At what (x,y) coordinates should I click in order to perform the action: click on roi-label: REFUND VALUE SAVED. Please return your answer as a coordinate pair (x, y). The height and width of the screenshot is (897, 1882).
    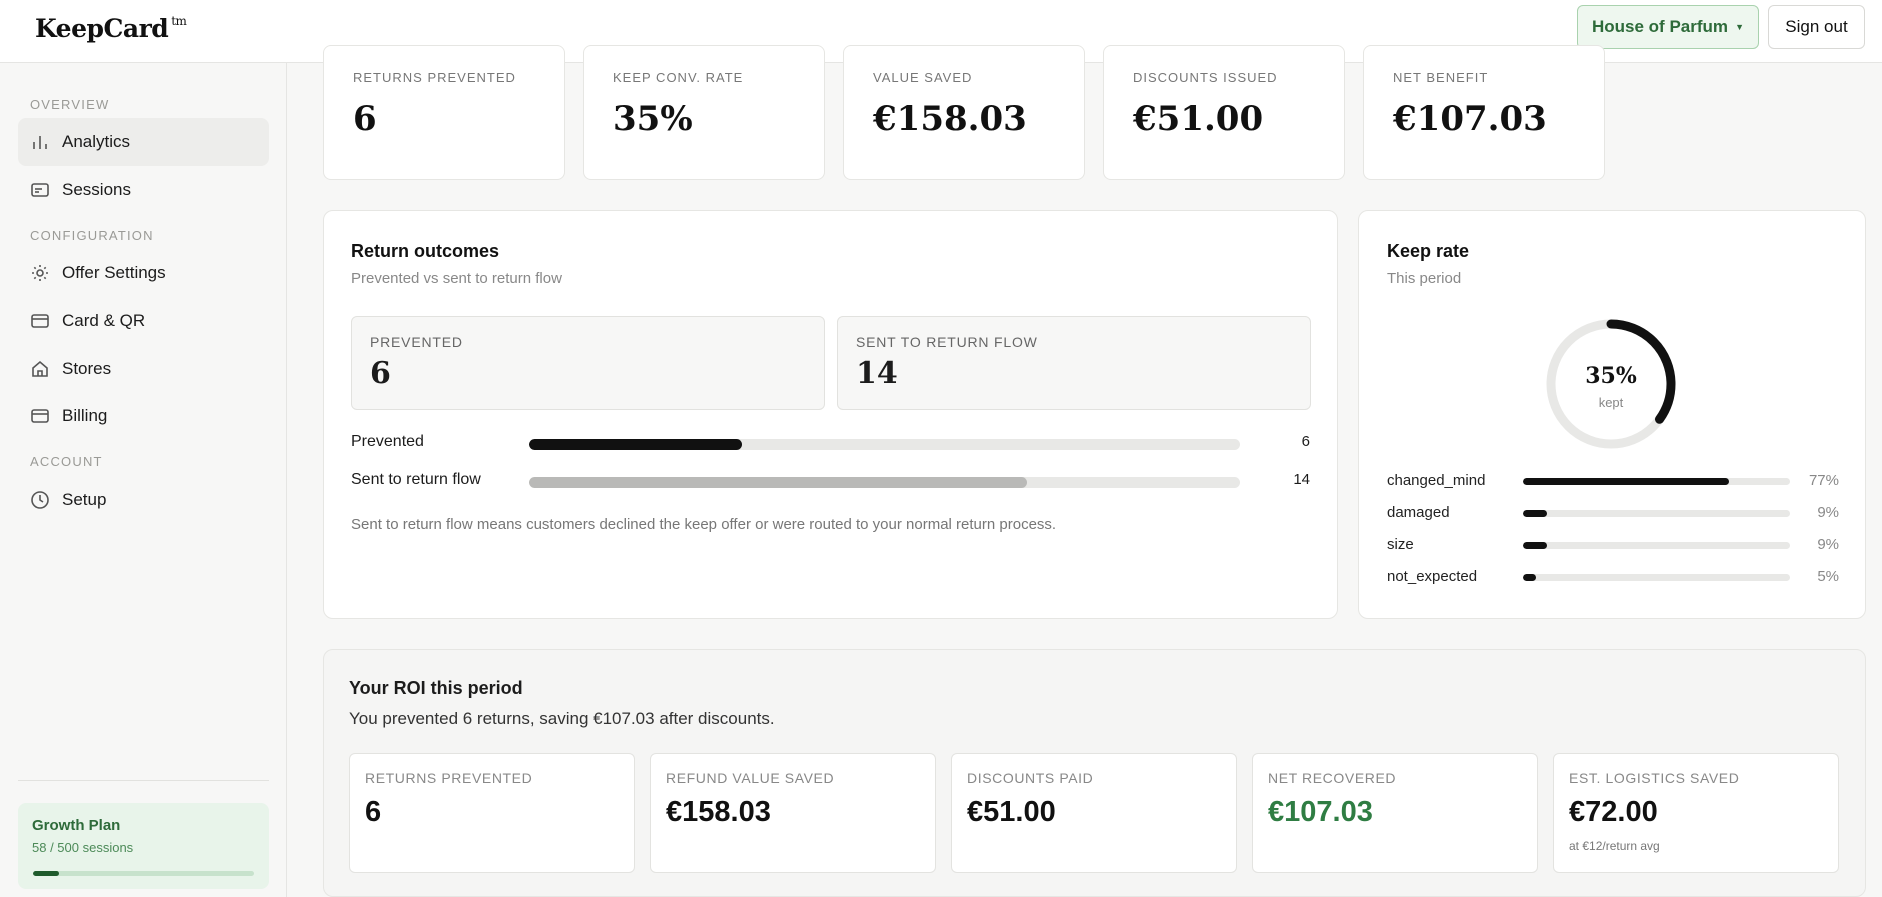
    Looking at the image, I should click on (750, 778).